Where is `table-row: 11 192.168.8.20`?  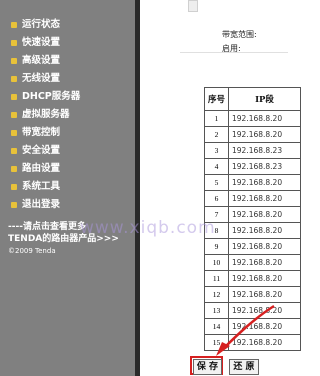 table-row: 11 192.168.8.20 is located at coordinates (252, 278).